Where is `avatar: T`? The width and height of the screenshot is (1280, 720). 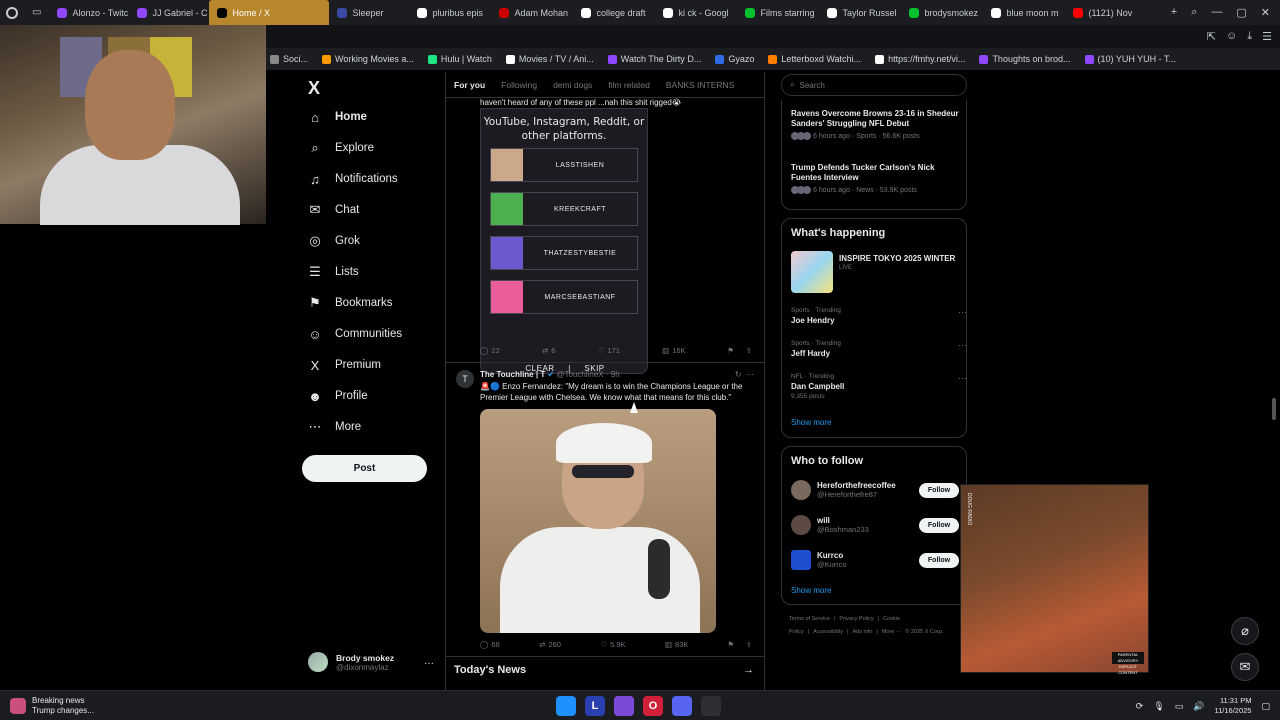 avatar: T is located at coordinates (465, 379).